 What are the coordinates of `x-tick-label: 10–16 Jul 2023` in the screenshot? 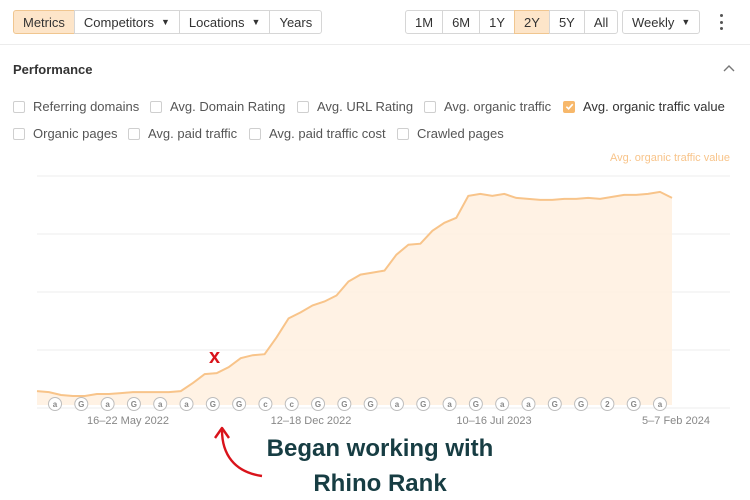 It's located at (493, 421).